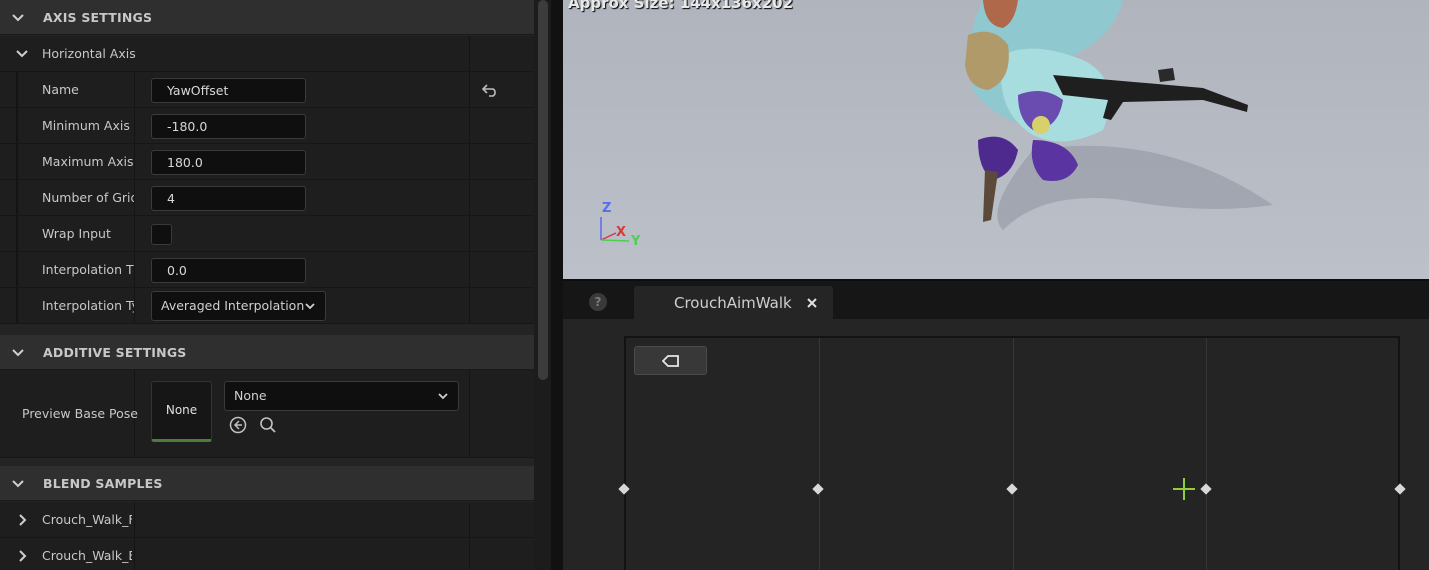  What do you see at coordinates (103, 483) in the screenshot?
I see `section-title: BLEND SAMPLES` at bounding box center [103, 483].